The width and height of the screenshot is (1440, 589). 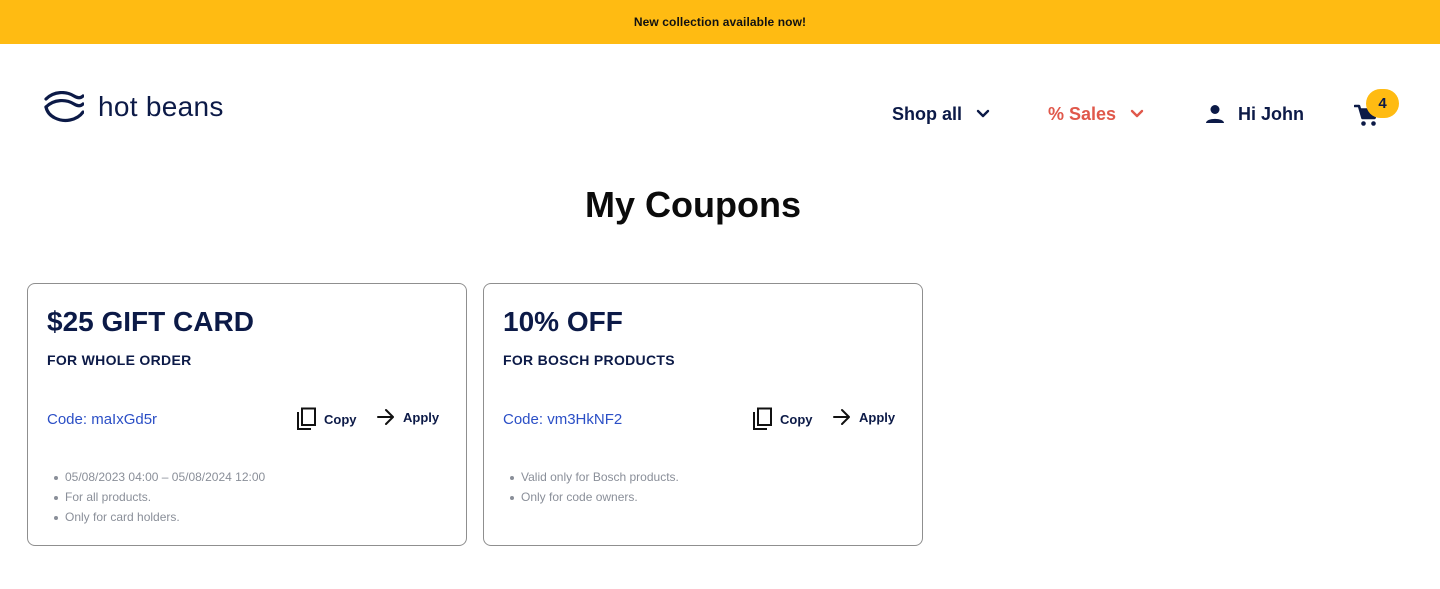 What do you see at coordinates (594, 497) in the screenshot?
I see `coupon-condition: Only for code owners.` at bounding box center [594, 497].